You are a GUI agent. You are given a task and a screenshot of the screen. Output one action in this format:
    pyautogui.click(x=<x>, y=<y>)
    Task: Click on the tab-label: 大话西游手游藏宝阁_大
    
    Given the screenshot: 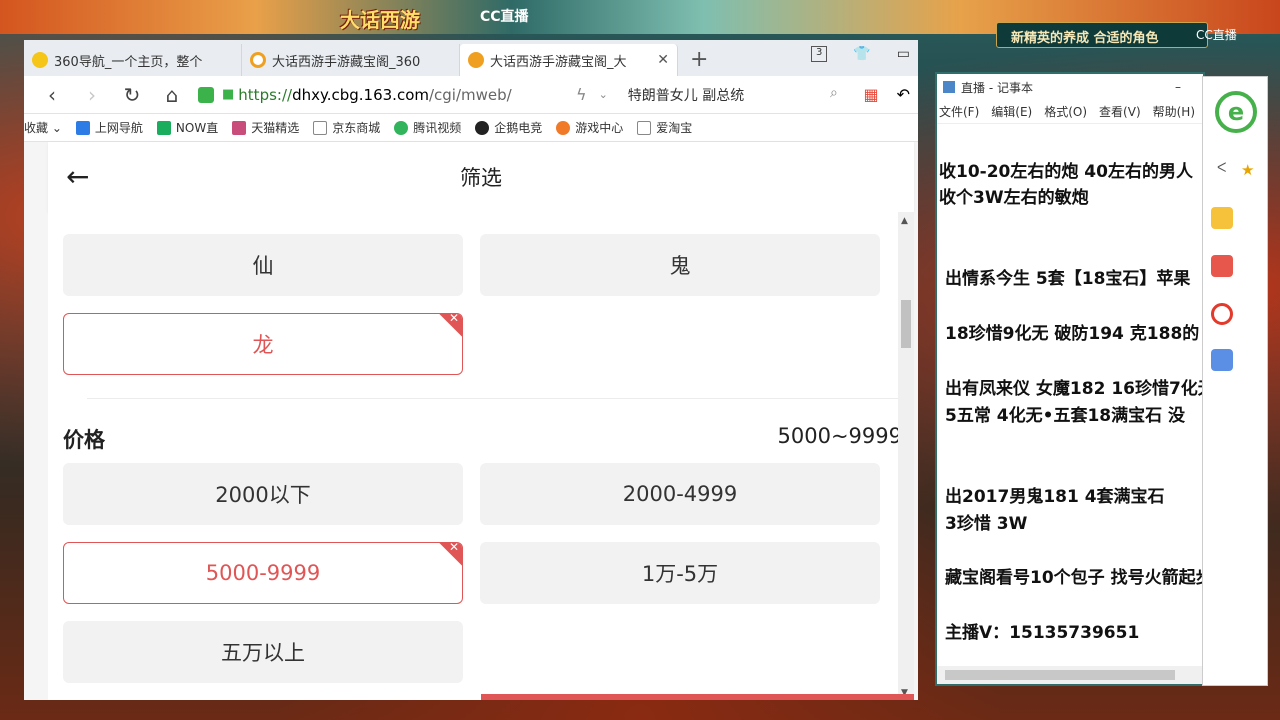 What is the action you would take?
    pyautogui.click(x=558, y=62)
    